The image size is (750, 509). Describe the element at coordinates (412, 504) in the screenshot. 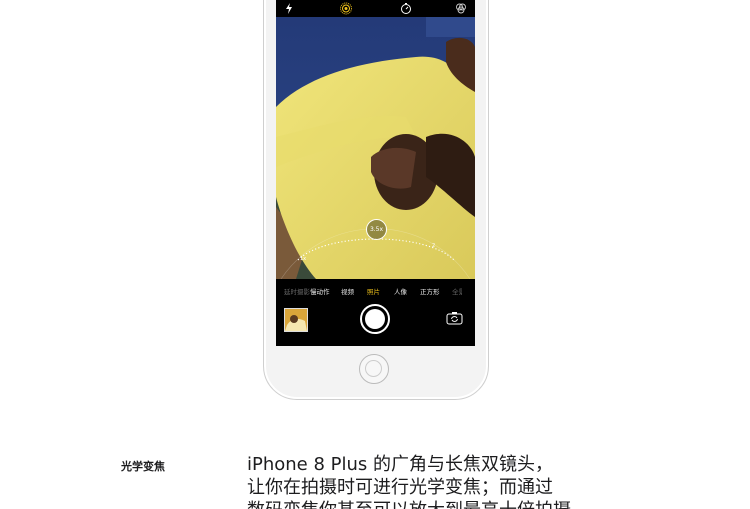

I see `feature-line: 数码变焦你甚至可以放大到最高十倍拍摄` at that location.